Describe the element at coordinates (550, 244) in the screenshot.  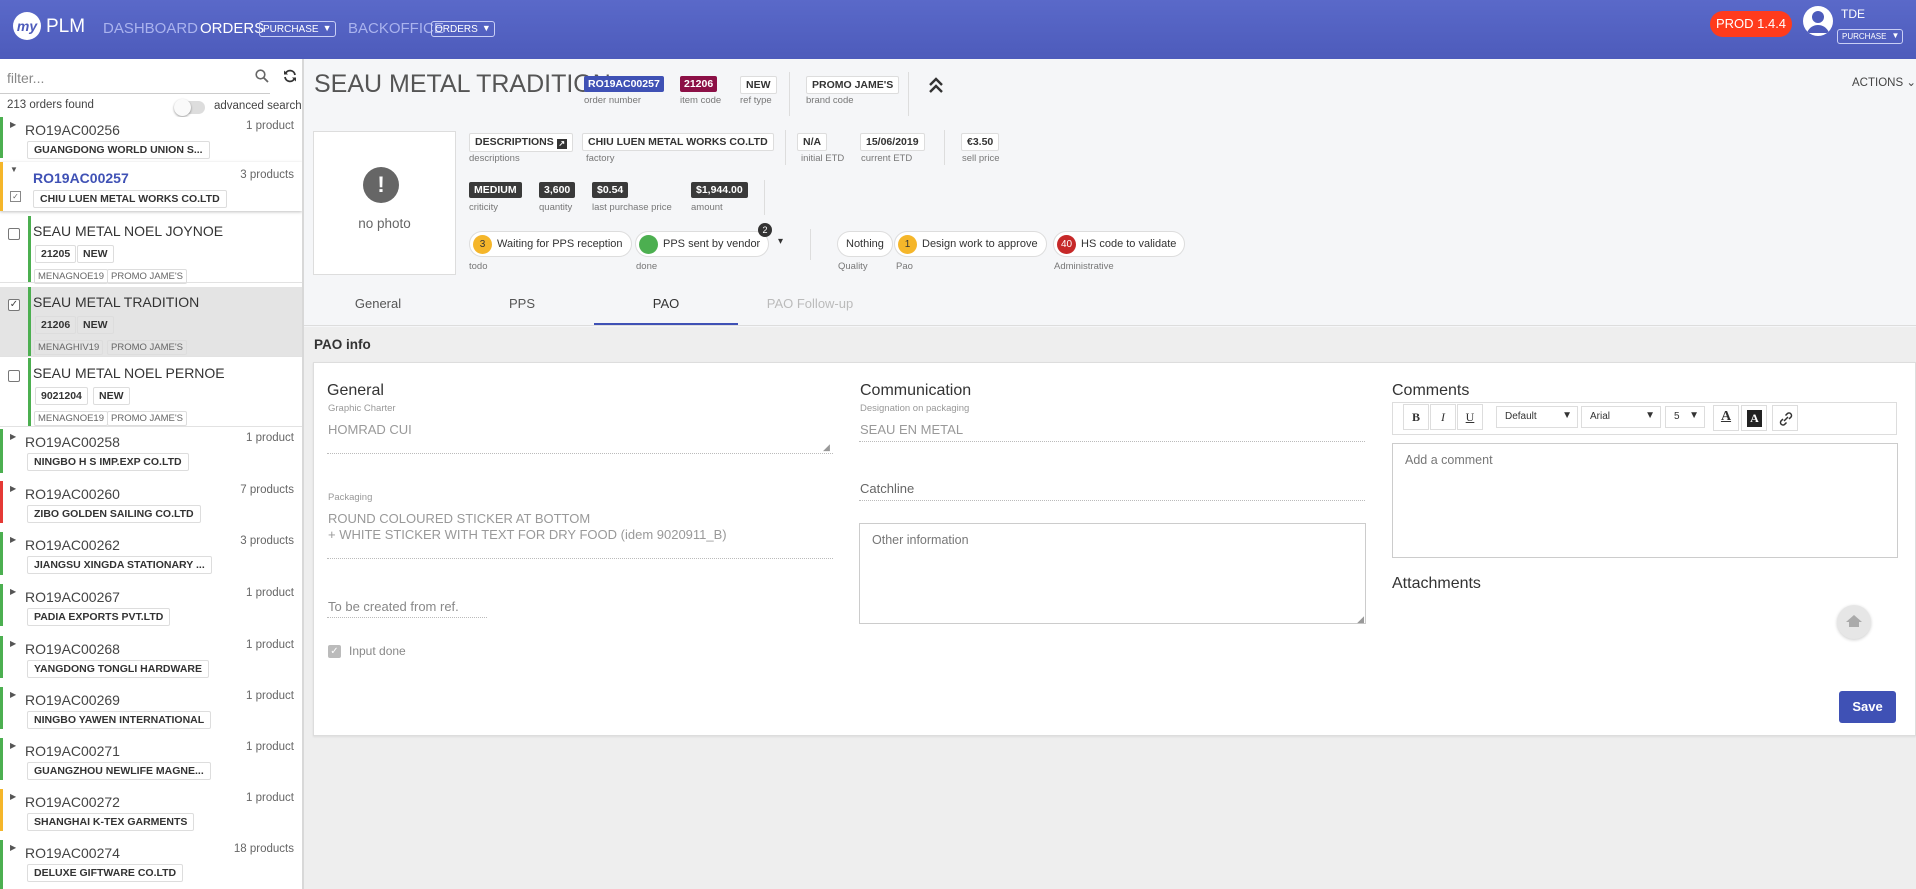
I see `todo-status-pill: 3 Waiting for PPS reception` at that location.